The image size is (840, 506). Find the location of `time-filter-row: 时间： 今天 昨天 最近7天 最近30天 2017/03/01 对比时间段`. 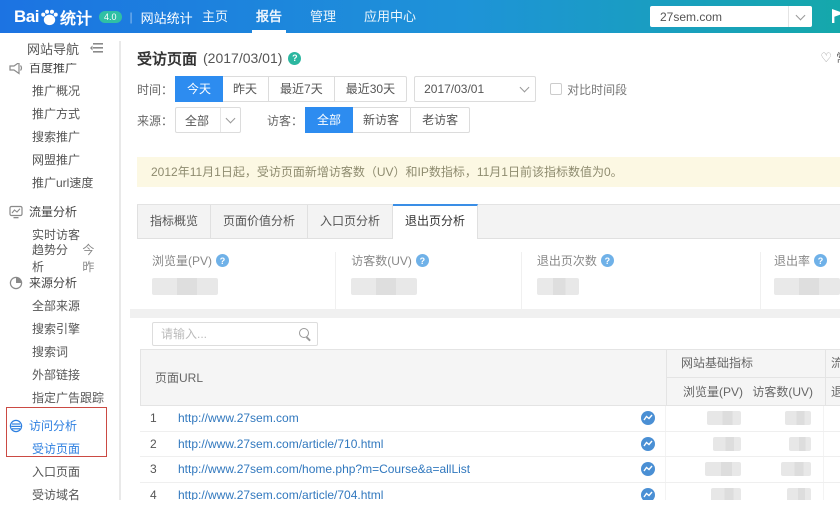

time-filter-row: 时间： 今天 昨天 最近7天 最近30天 2017/03/01 对比时间段 is located at coordinates (488, 89).